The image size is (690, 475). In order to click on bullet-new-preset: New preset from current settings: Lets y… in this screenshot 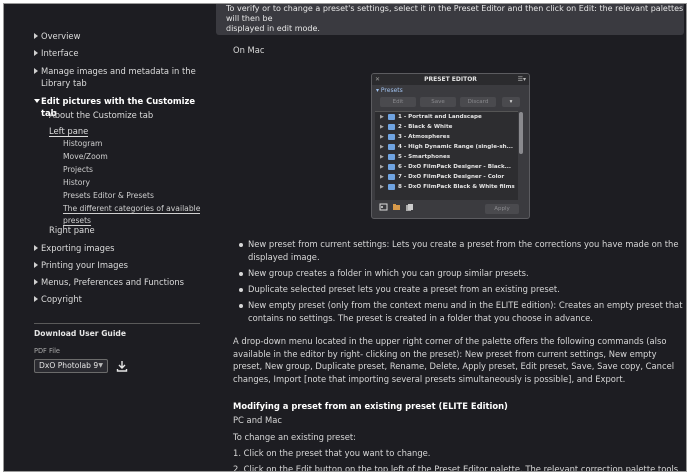, I will do `click(458, 250)`.